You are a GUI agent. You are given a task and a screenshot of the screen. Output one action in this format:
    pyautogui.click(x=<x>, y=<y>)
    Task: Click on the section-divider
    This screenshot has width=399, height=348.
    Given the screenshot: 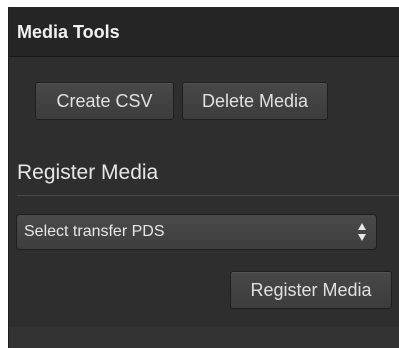 What is the action you would take?
    pyautogui.click(x=208, y=195)
    